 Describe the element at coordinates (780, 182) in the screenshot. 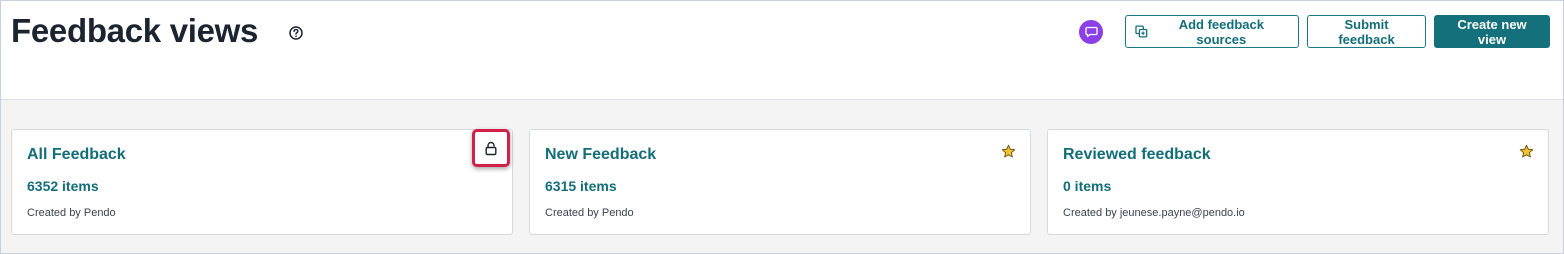

I see `view-card-new-feedback: New Feedback 6315 items Created by Pendo` at that location.